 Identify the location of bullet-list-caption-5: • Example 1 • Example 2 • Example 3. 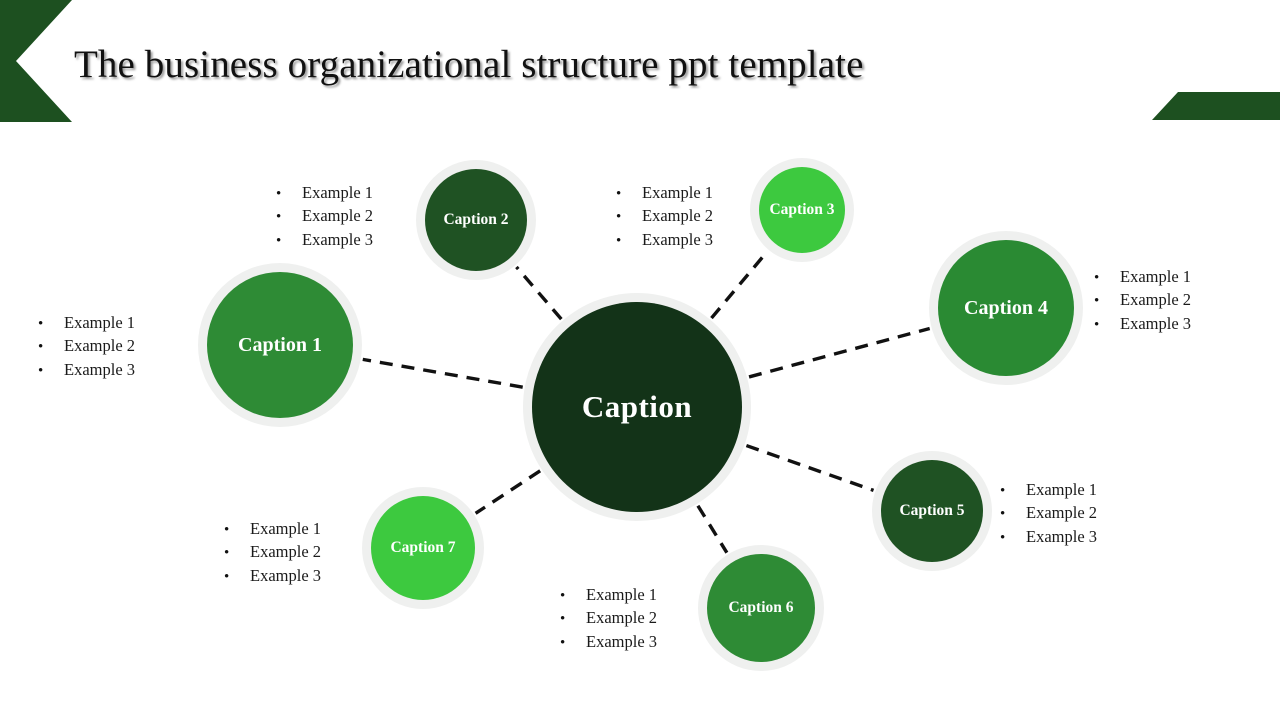
(1048, 514).